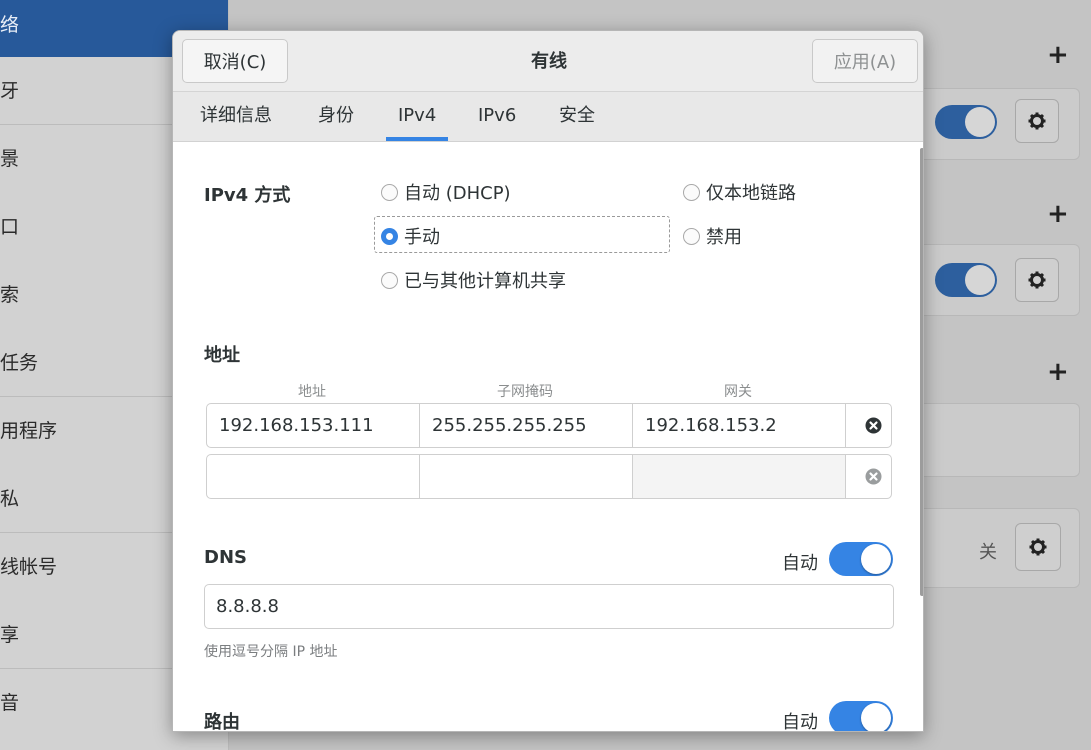 This screenshot has width=1091, height=750. Describe the element at coordinates (865, 61) in the screenshot. I see `apply-button: 应用(A)` at that location.